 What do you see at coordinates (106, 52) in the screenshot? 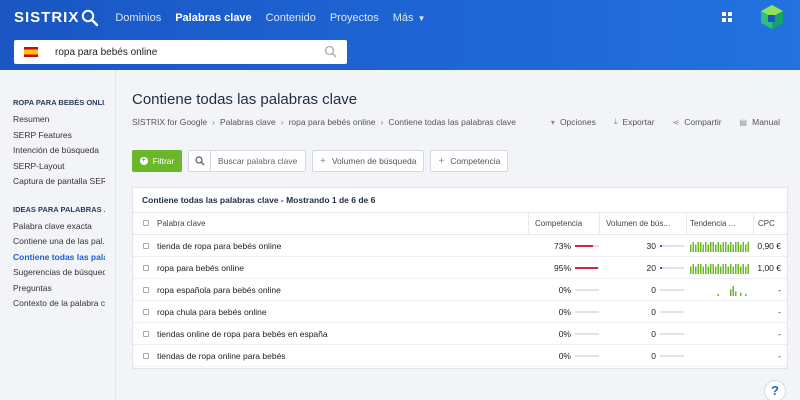
I see `search-input-value: ropa para bebés online` at bounding box center [106, 52].